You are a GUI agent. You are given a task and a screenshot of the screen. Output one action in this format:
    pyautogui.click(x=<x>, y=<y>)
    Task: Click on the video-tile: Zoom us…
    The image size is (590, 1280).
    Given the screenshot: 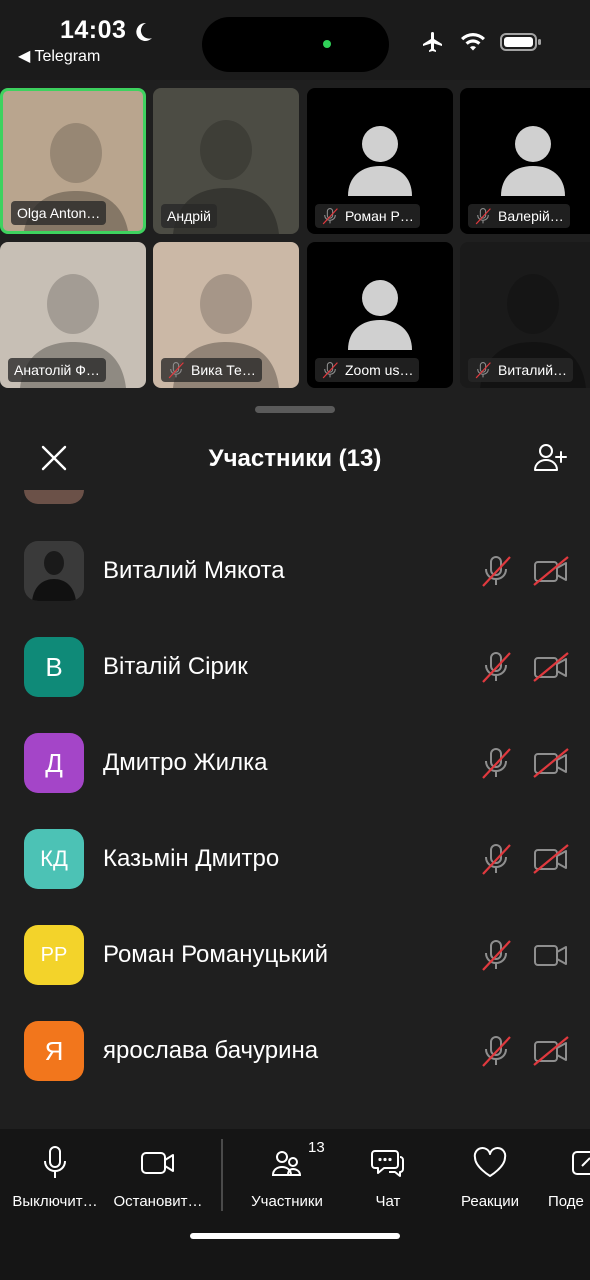 What is the action you would take?
    pyautogui.click(x=380, y=315)
    